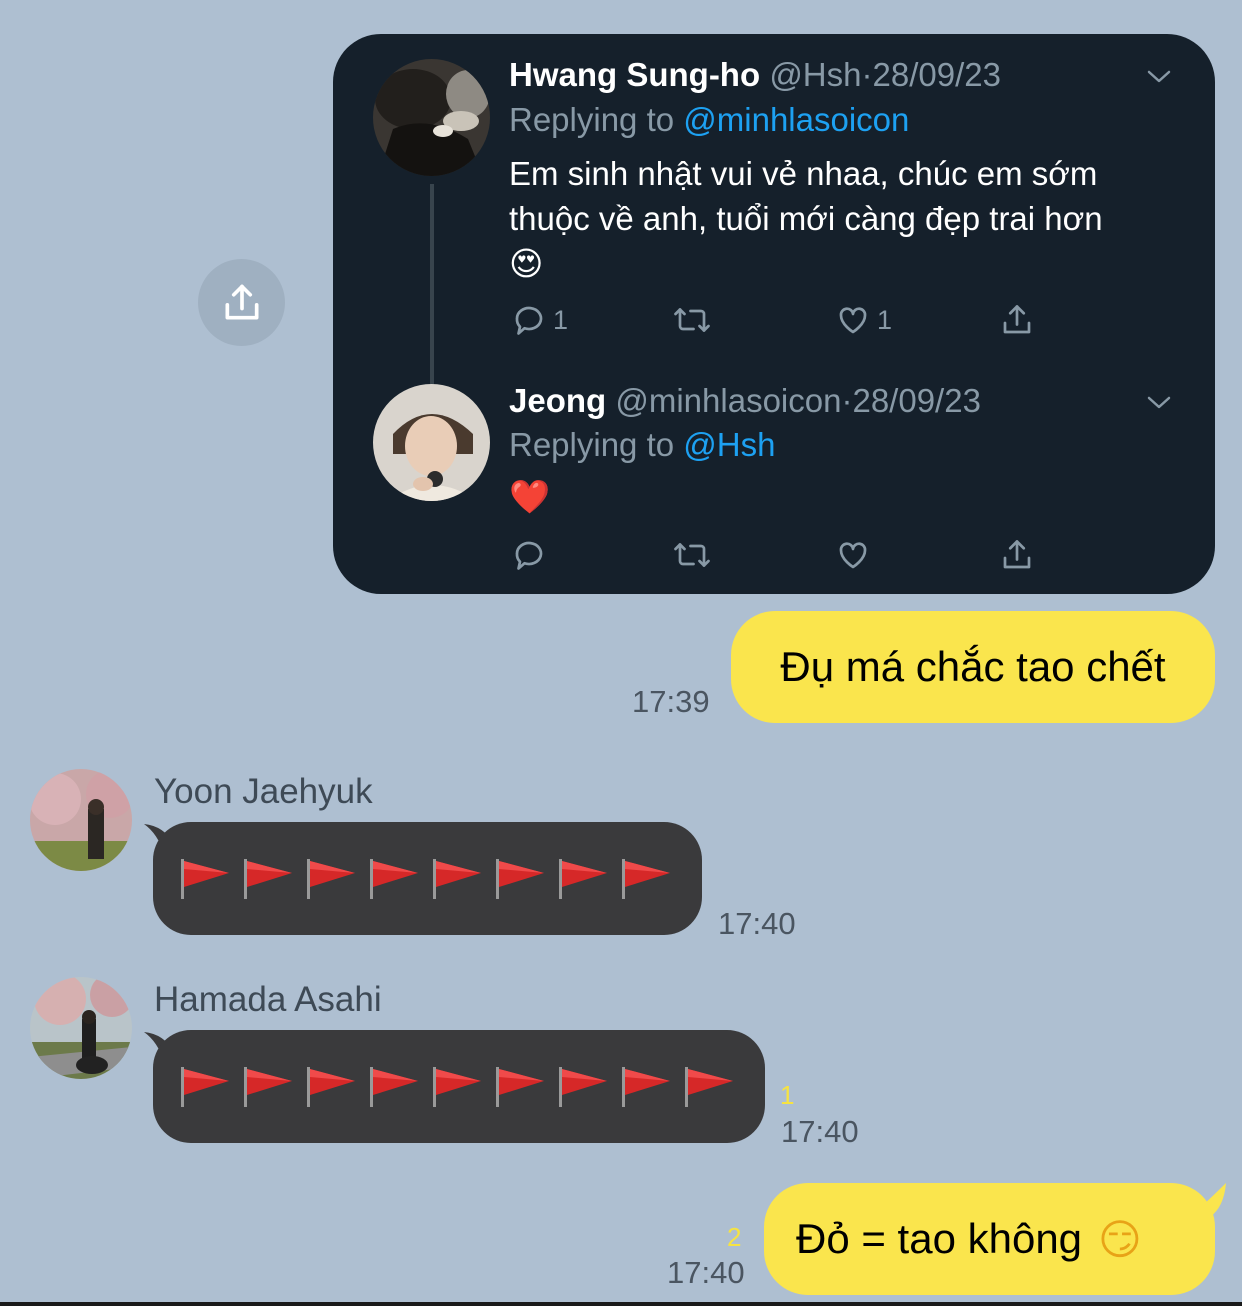 Image resolution: width=1242 pixels, height=1306 pixels. I want to click on sender-name: Yoon Jaehyuk, so click(263, 791).